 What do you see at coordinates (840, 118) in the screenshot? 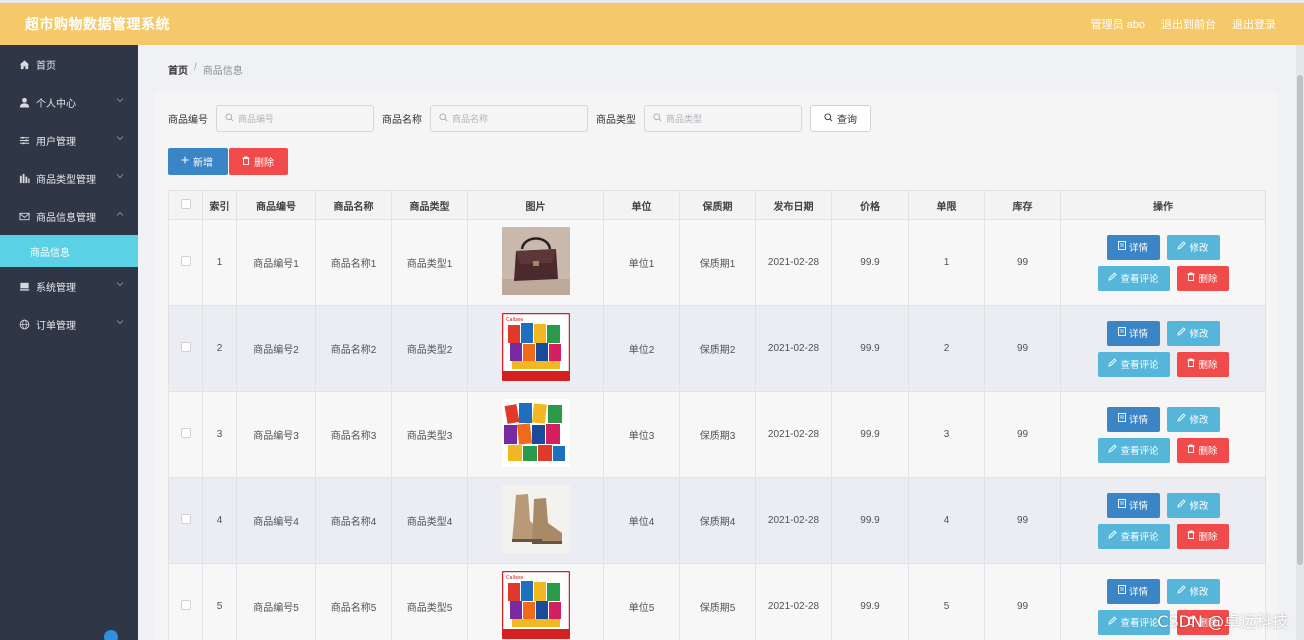
I see `query-button: 查询` at bounding box center [840, 118].